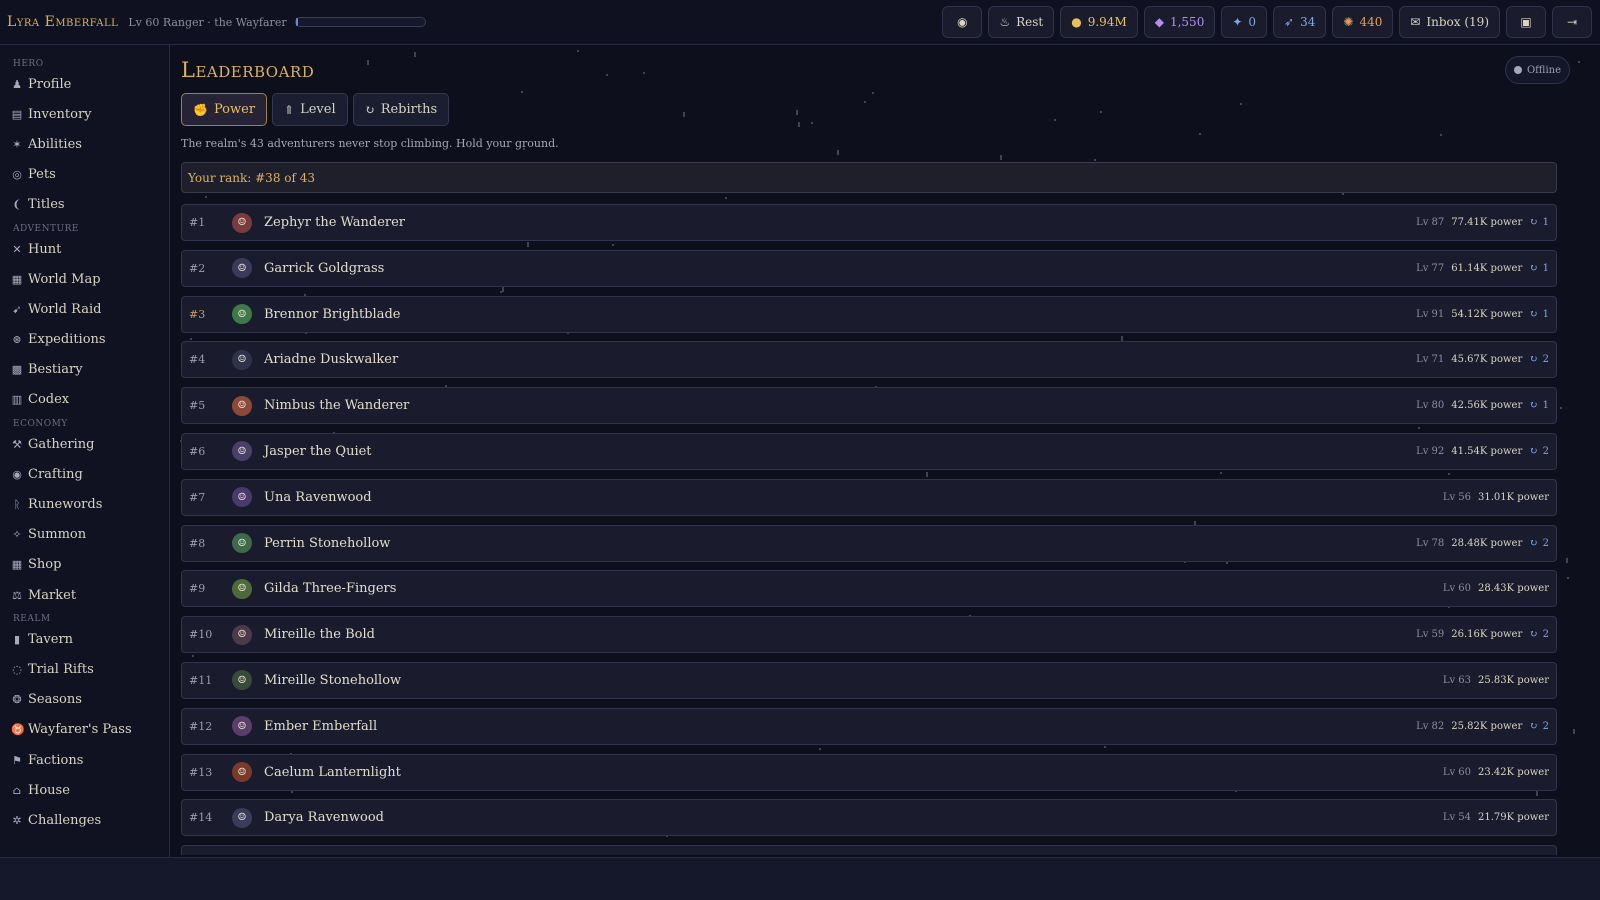 Image resolution: width=1600 pixels, height=900 pixels. What do you see at coordinates (201, 772) in the screenshot?
I see `rank-number: #13` at bounding box center [201, 772].